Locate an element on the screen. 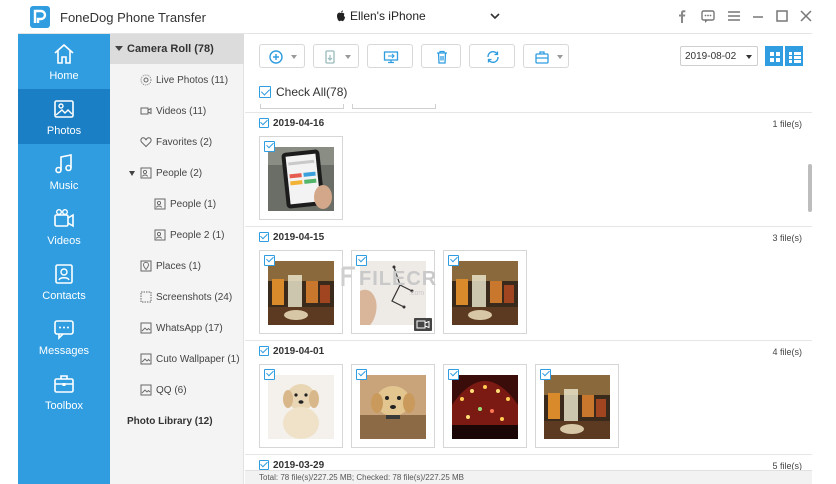  grid-view-icon is located at coordinates (775, 57).